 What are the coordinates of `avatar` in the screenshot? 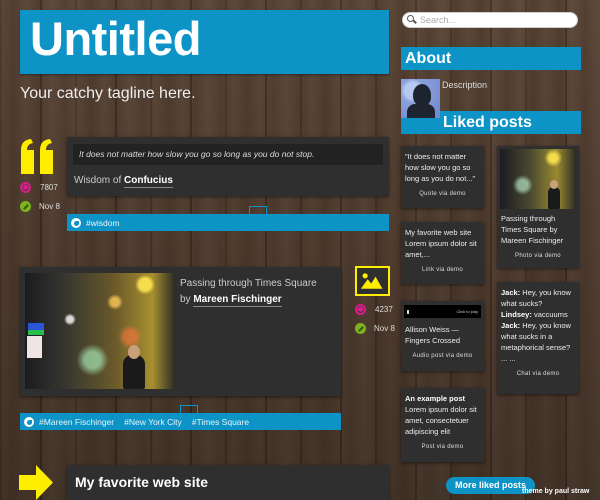 It's located at (420, 98).